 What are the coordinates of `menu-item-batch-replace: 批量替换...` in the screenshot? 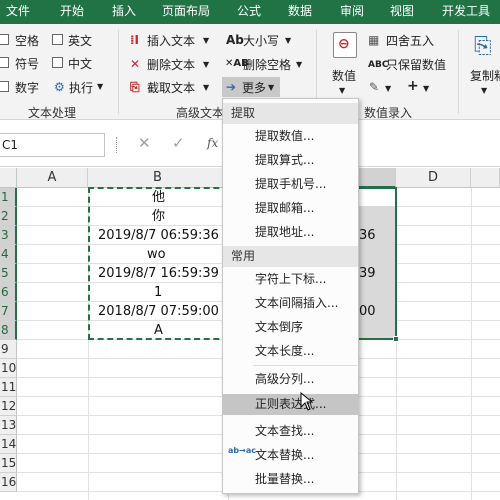 It's located at (290, 479).